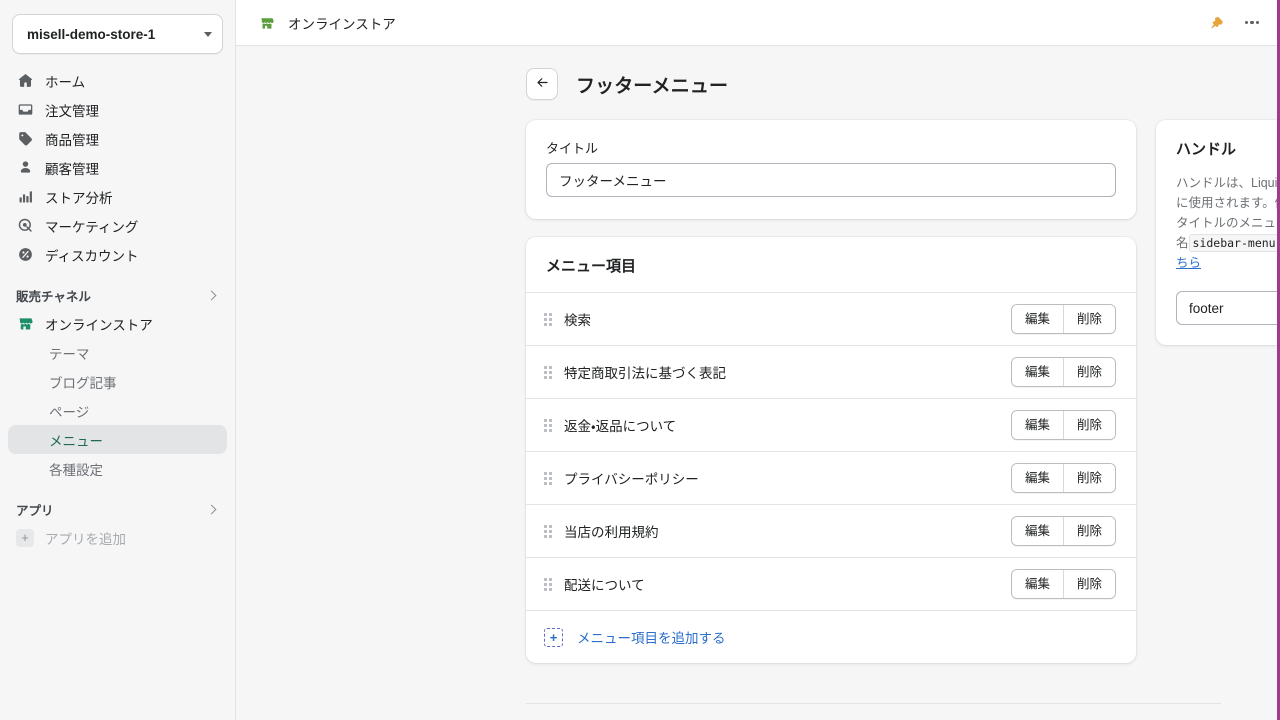 The height and width of the screenshot is (720, 1280). What do you see at coordinates (72, 169) in the screenshot?
I see `sidebar-item-label: 顧客管理` at bounding box center [72, 169].